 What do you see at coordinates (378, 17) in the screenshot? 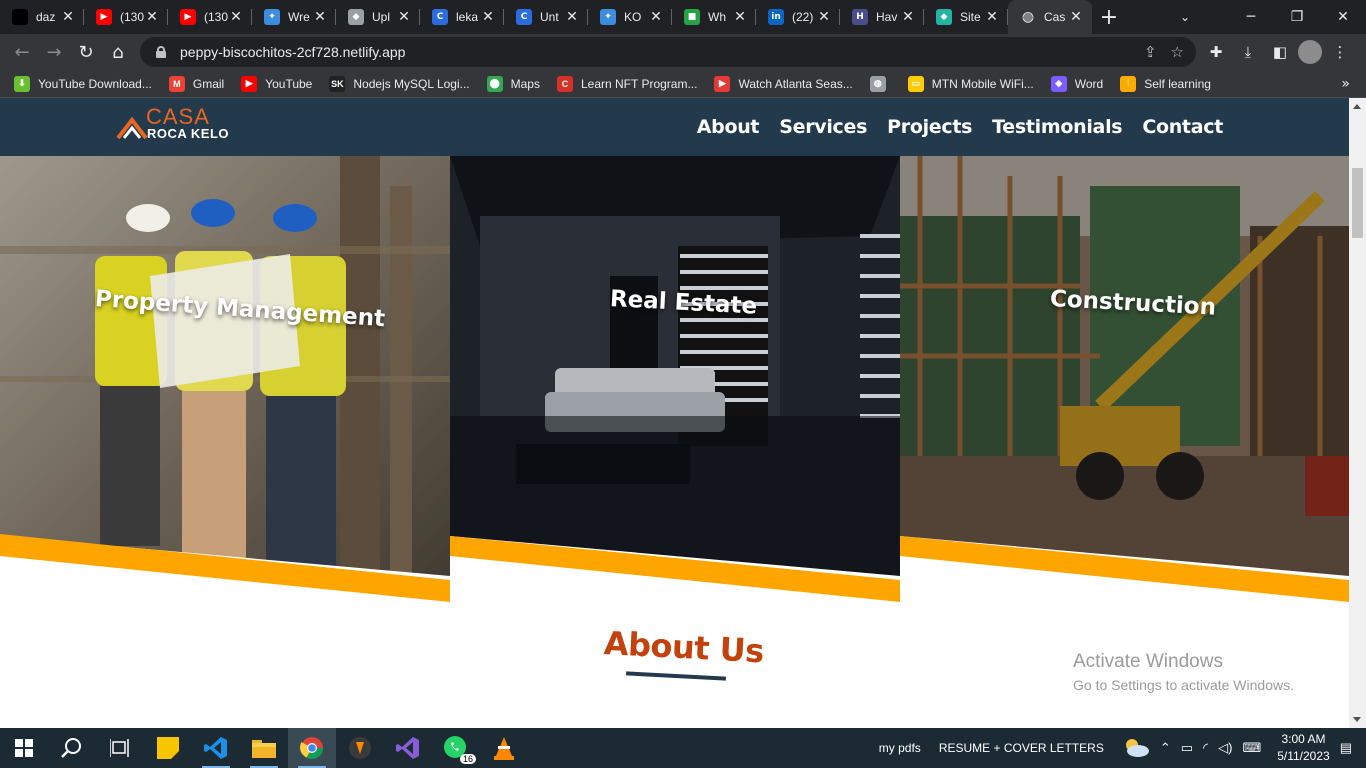
I see `browser-tab: ◆ Upl ✕` at bounding box center [378, 17].